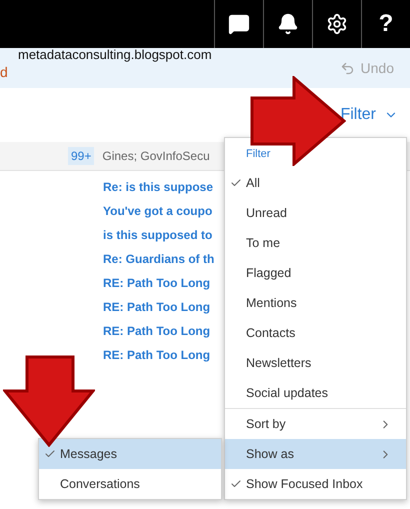  I want to click on menu-item: Newsletters, so click(315, 363).